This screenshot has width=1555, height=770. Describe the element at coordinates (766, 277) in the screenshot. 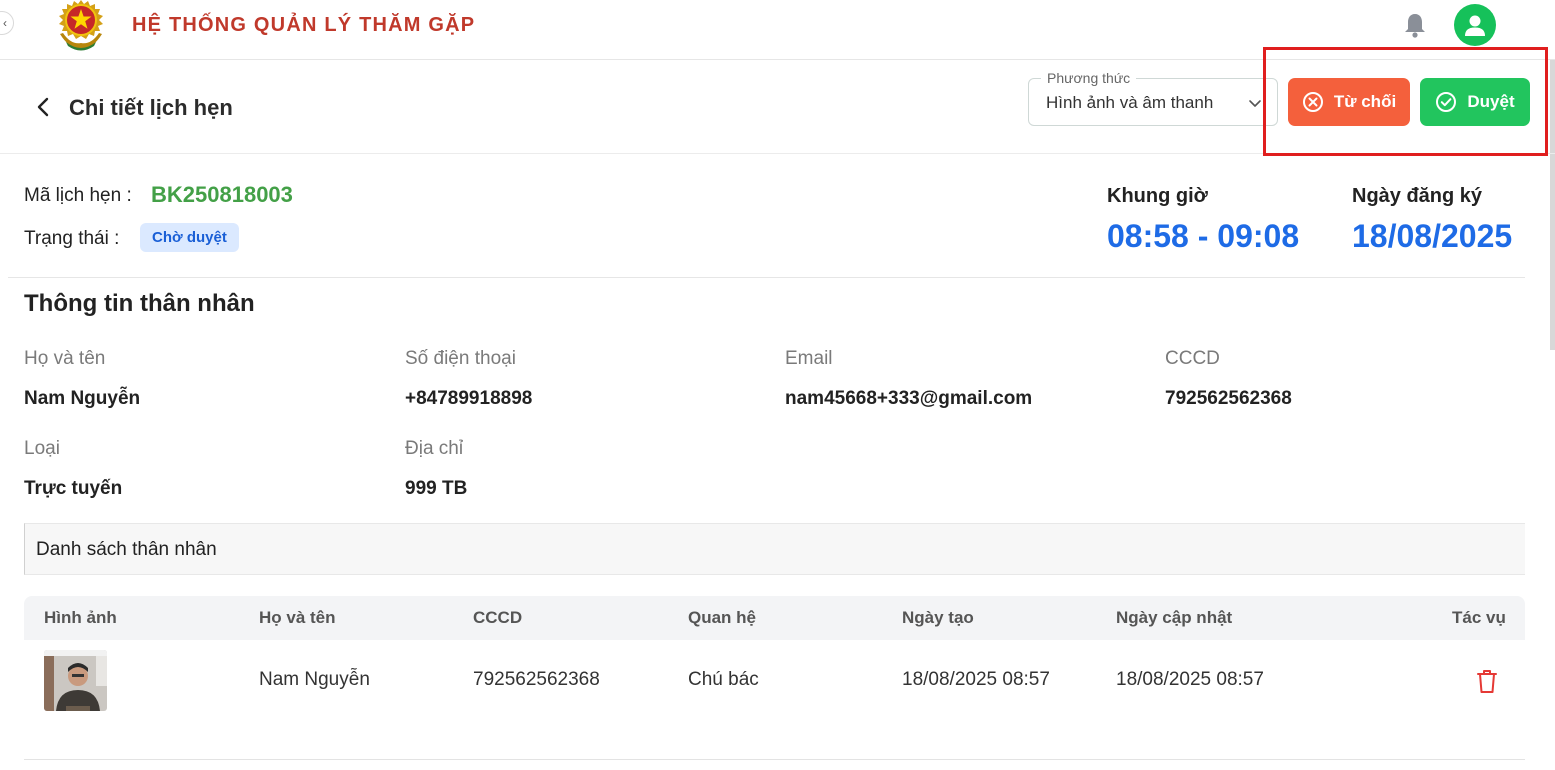

I see `divider` at that location.